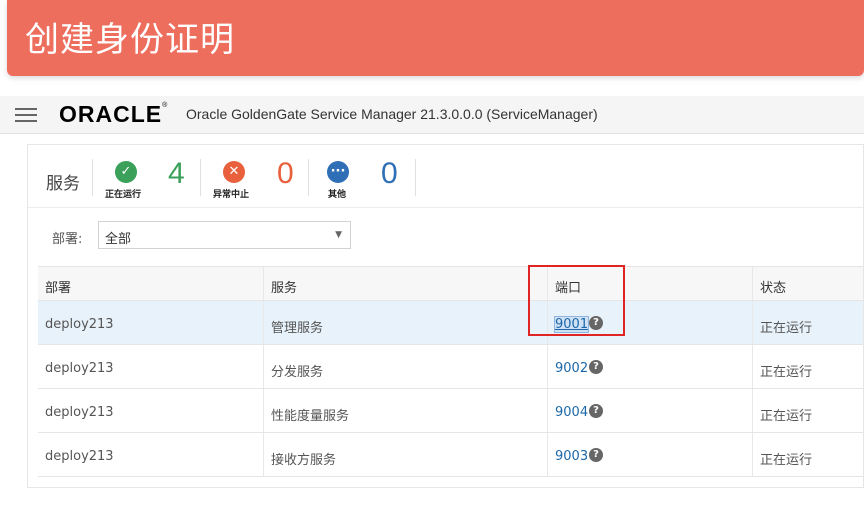  I want to click on service-cell: 分发服务, so click(406, 366).